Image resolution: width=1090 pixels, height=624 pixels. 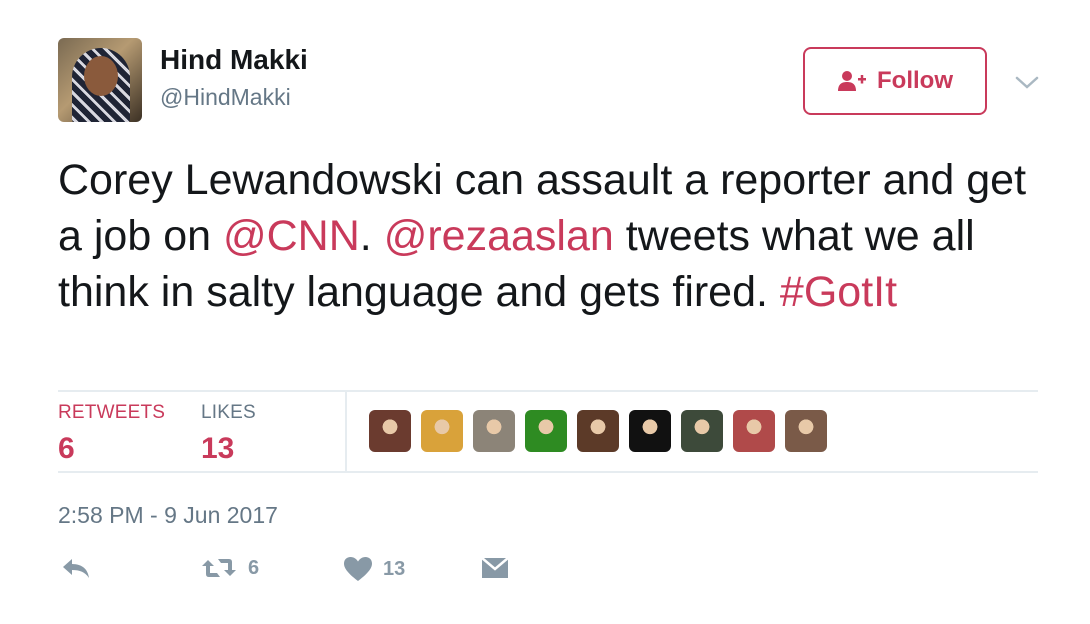 I want to click on avatar, so click(x=100, y=80).